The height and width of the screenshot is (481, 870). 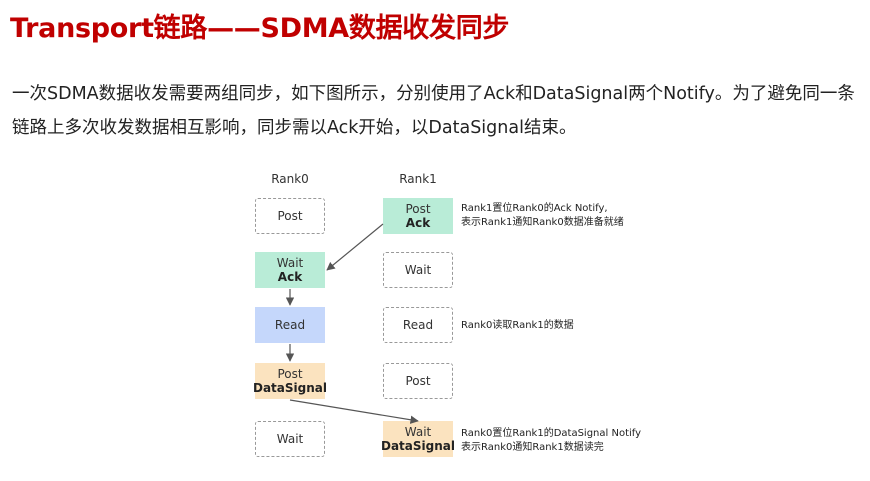 What do you see at coordinates (352, 323) in the screenshot?
I see `flow-arrows` at bounding box center [352, 323].